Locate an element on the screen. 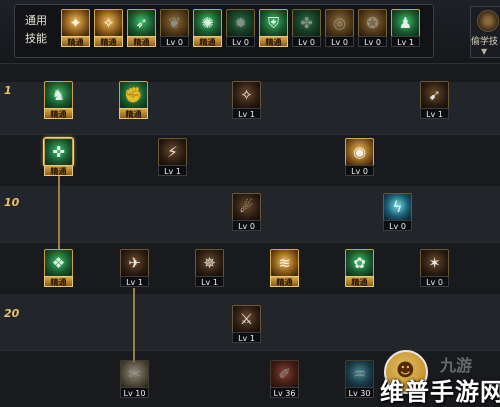 The width and height of the screenshot is (500, 407). level-marker-10: 10 is located at coordinates (12, 202).